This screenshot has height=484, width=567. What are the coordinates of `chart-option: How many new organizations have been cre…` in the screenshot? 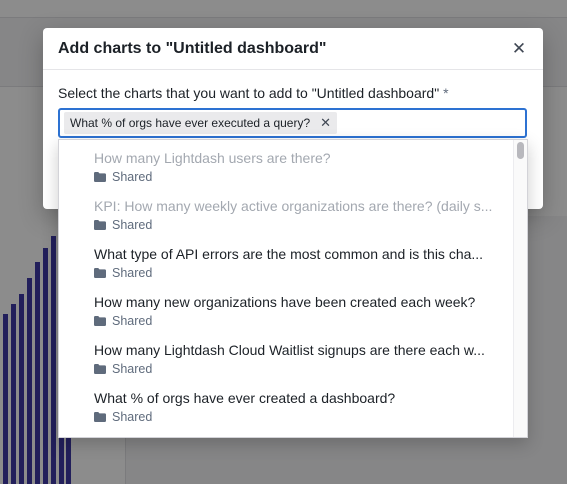 It's located at (287, 308).